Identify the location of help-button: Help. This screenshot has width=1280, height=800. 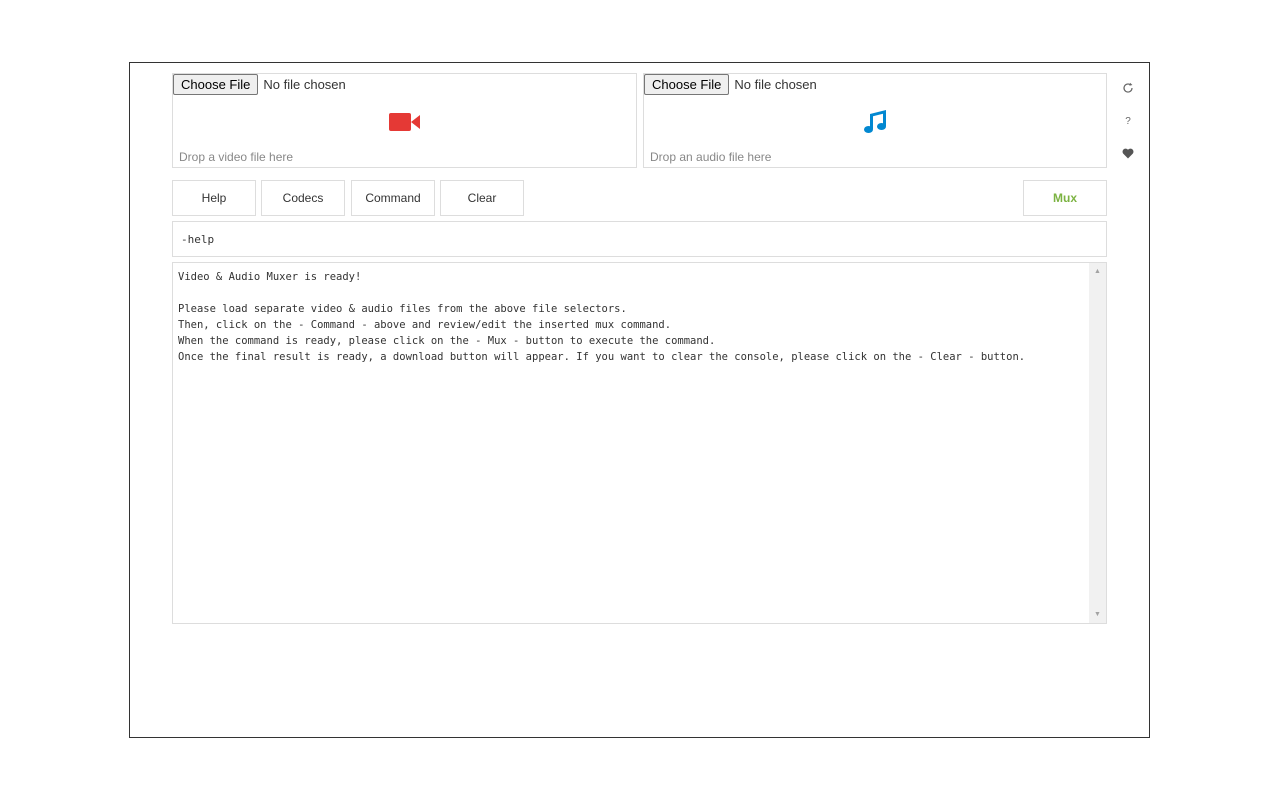
(214, 198).